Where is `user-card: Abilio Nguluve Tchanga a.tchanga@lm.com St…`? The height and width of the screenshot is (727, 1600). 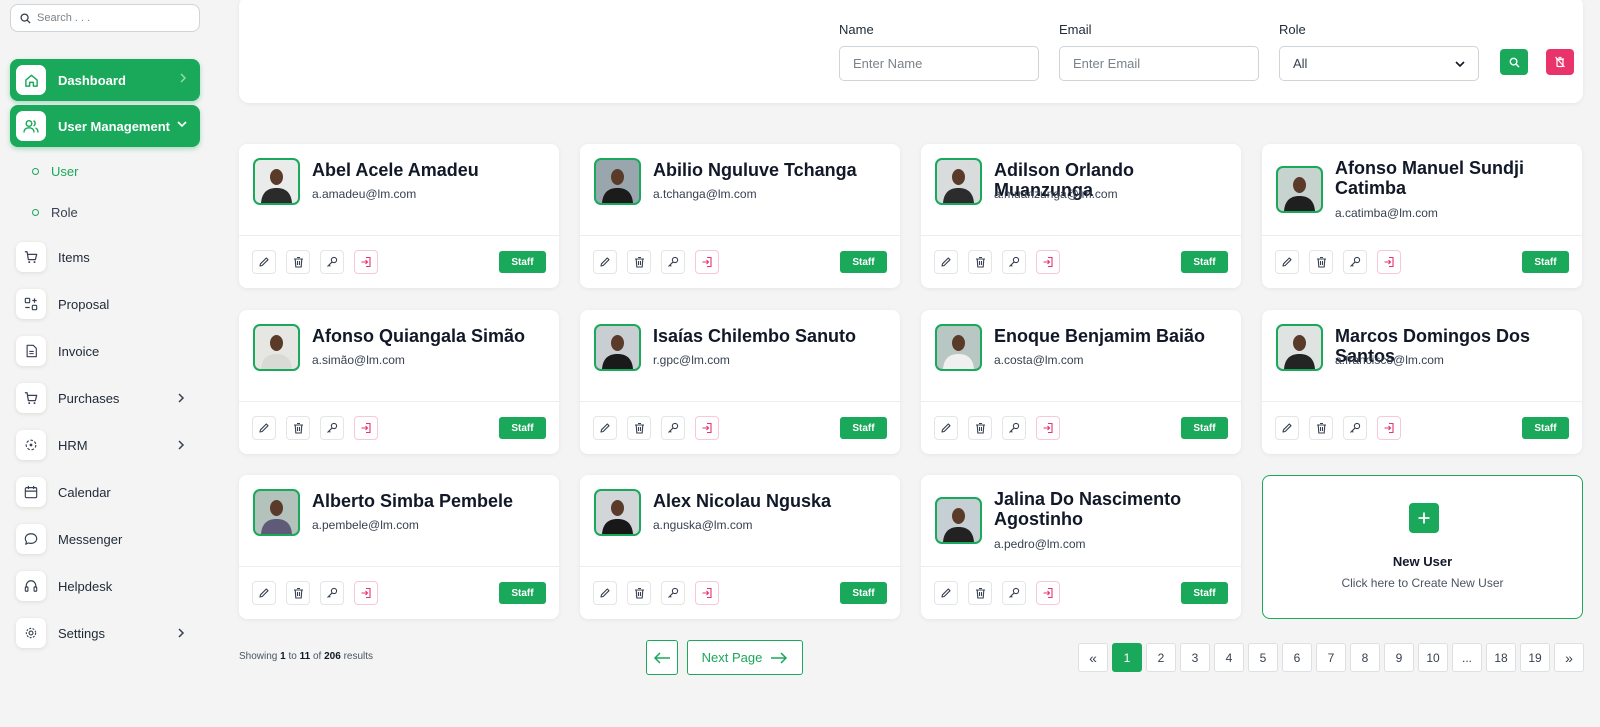
user-card: Abilio Nguluve Tchanga a.tchanga@lm.com St… is located at coordinates (740, 216).